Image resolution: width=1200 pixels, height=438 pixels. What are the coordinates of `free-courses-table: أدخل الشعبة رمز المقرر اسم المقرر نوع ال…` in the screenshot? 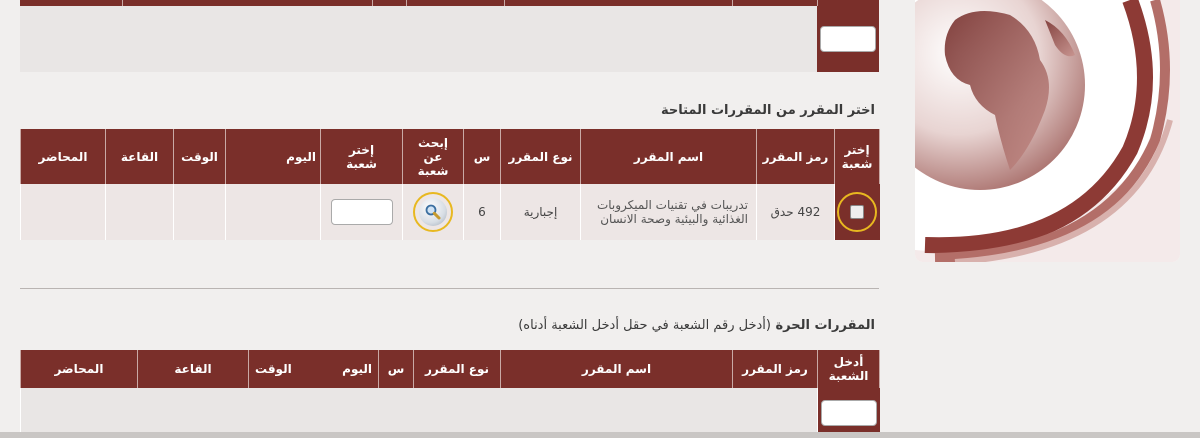 It's located at (450, 394).